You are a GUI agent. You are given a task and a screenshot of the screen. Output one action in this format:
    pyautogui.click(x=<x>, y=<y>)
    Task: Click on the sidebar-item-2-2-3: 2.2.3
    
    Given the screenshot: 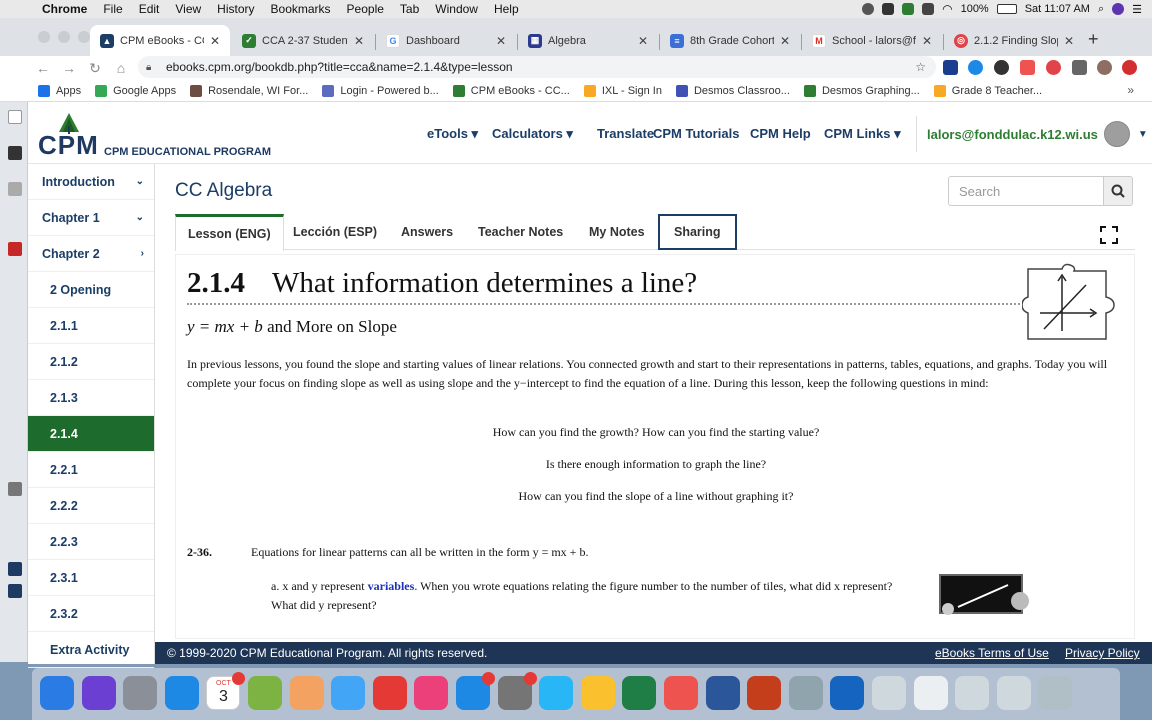 What is the action you would take?
    pyautogui.click(x=91, y=542)
    